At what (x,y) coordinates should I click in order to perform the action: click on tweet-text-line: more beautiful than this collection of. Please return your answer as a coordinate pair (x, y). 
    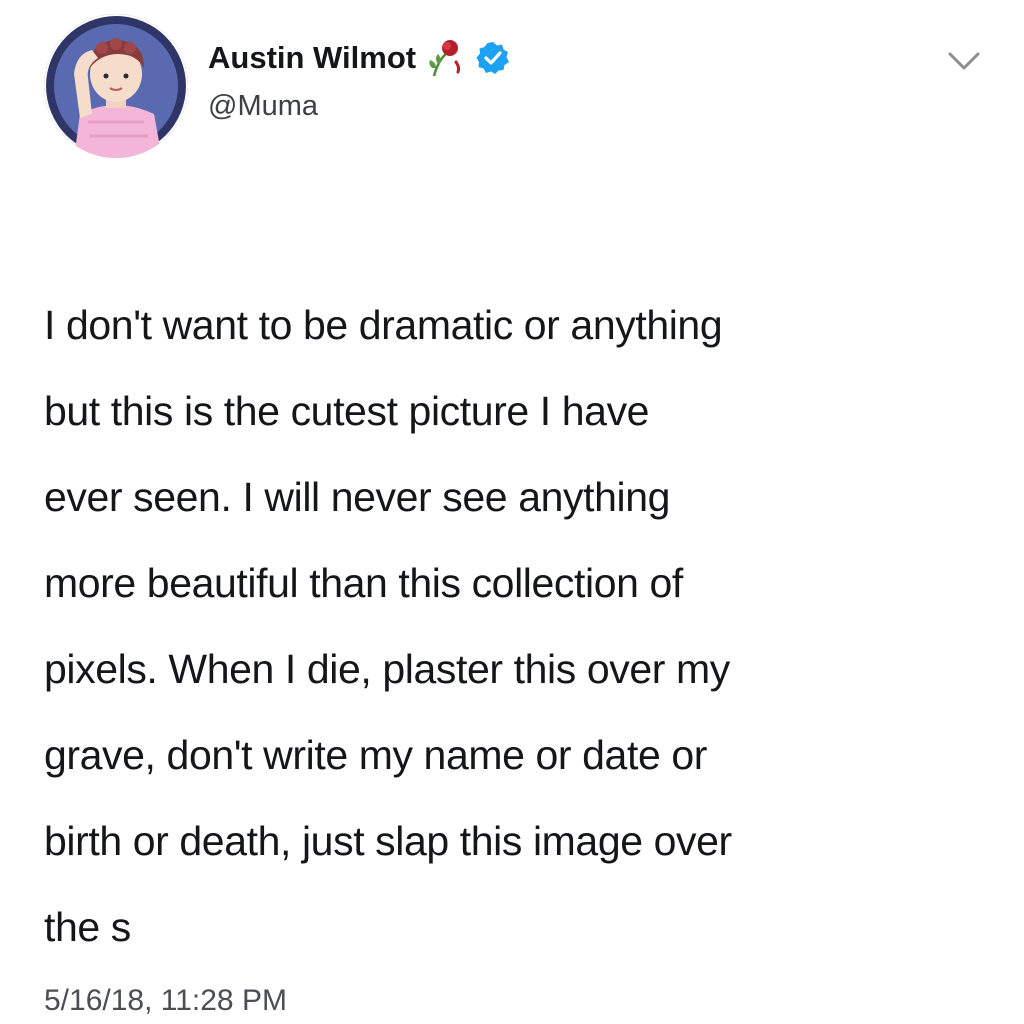
    Looking at the image, I should click on (363, 583).